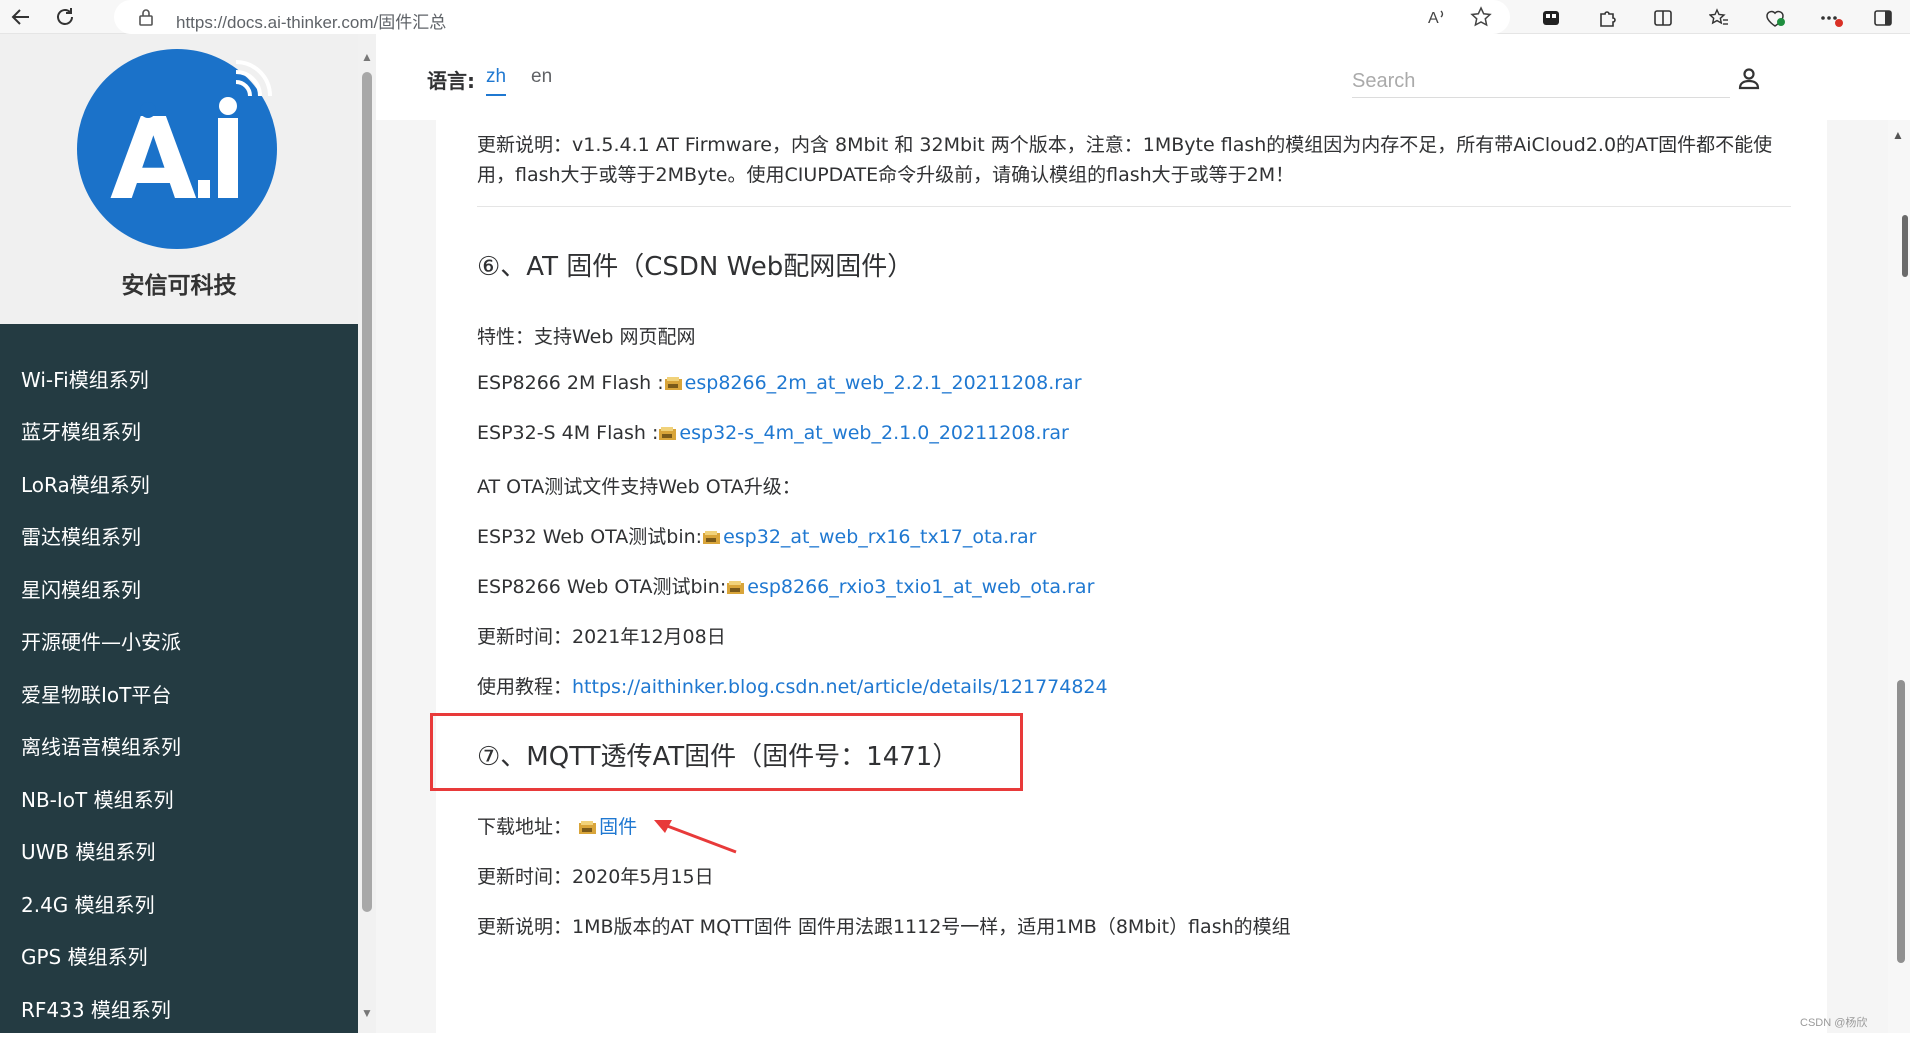 This screenshot has width=1910, height=1040. I want to click on url-text: https://docs.ai-thinker.com/固件汇总, so click(311, 20).